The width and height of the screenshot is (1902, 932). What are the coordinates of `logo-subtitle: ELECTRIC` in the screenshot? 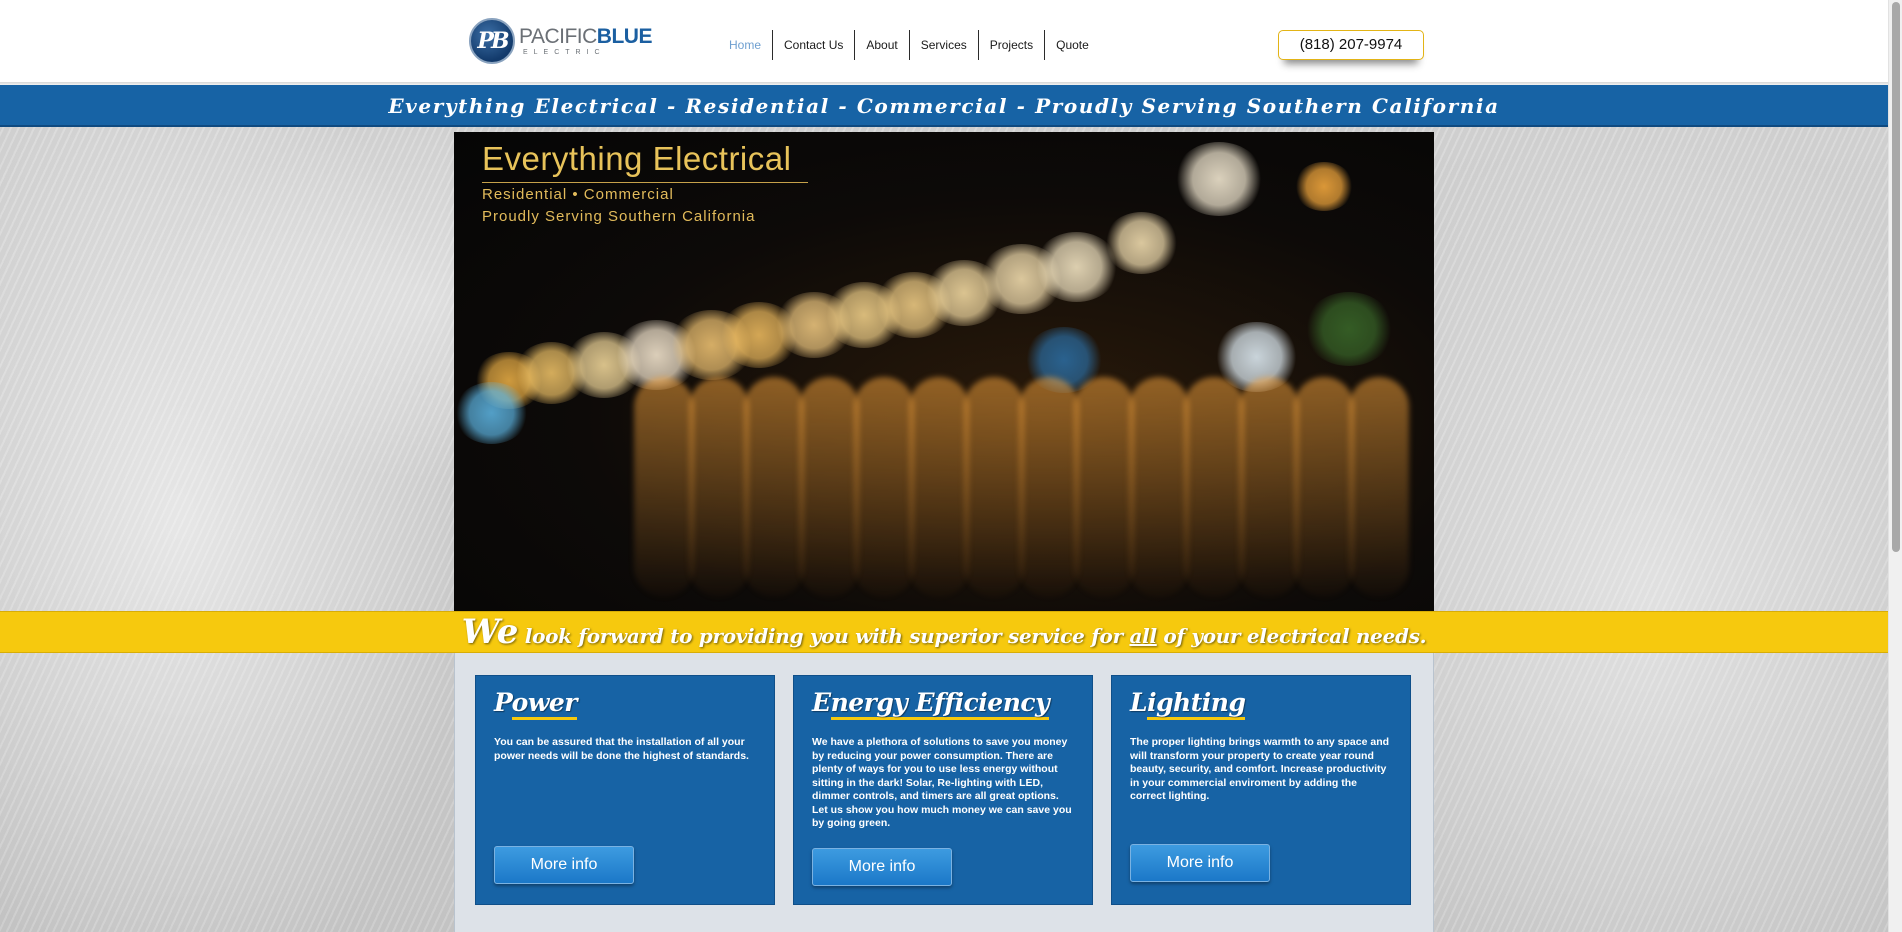 It's located at (564, 52).